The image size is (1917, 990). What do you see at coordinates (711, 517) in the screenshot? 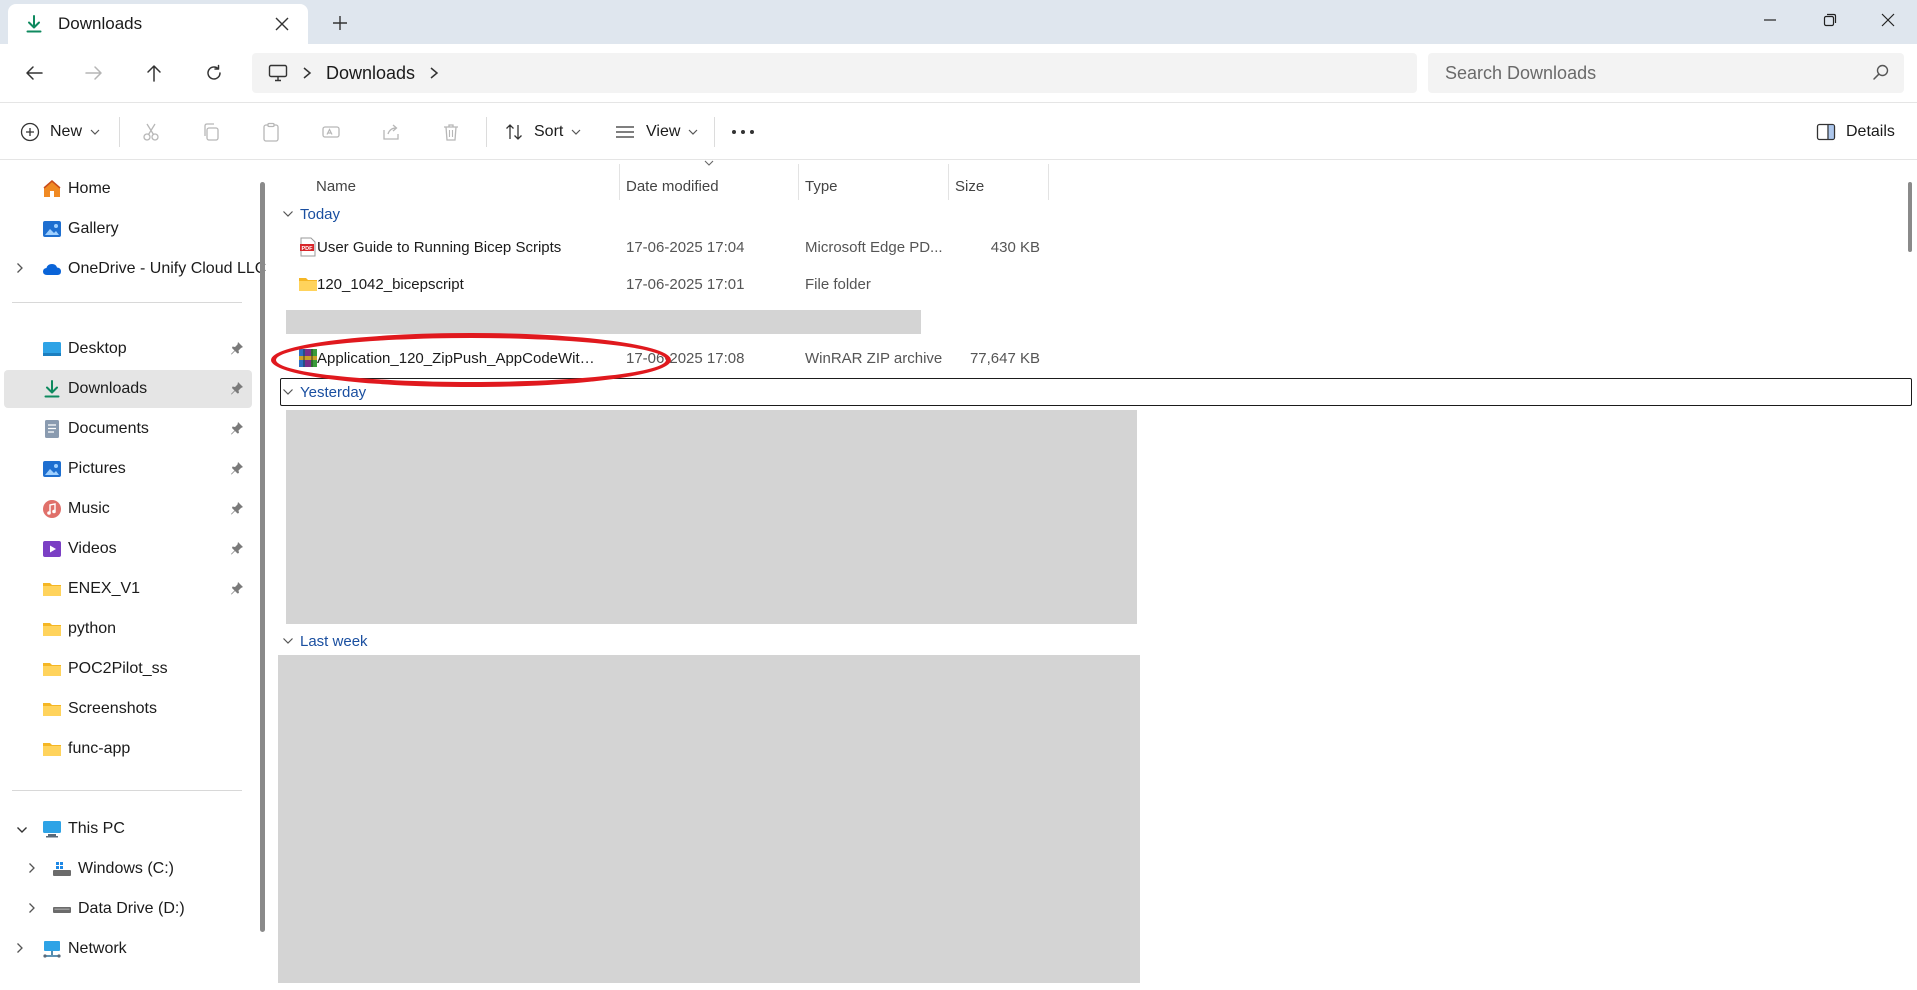
I see `redacted-block` at bounding box center [711, 517].